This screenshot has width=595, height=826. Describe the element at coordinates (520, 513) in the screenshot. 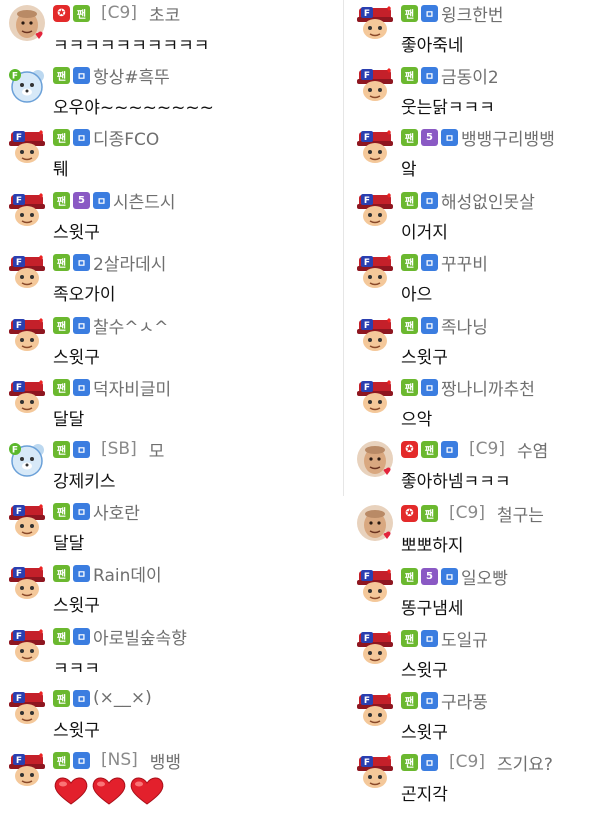

I see `nickname: 철구는` at that location.